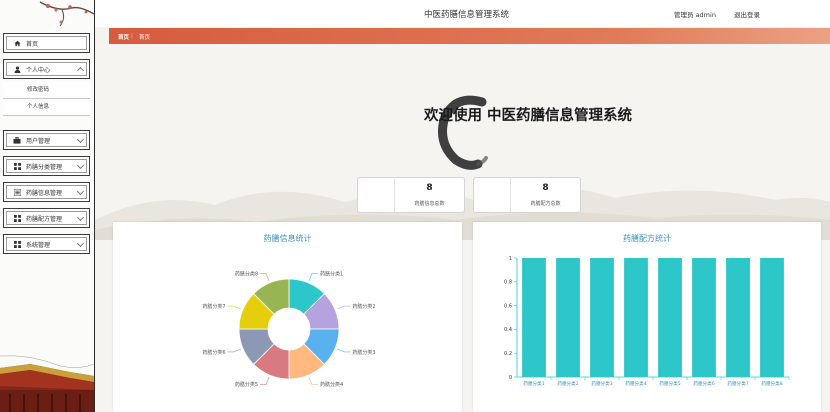  Describe the element at coordinates (38, 245) in the screenshot. I see `sidebar-item-label: 系统管理` at that location.